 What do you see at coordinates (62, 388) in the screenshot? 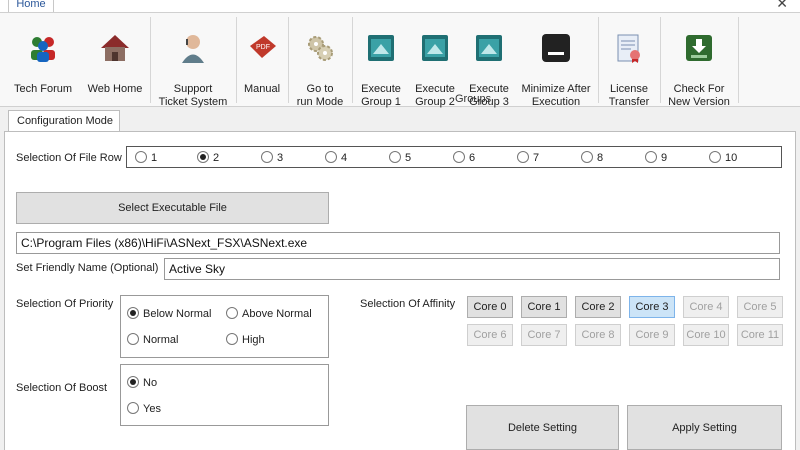
I see `boost-label: Selection Of Boost` at bounding box center [62, 388].